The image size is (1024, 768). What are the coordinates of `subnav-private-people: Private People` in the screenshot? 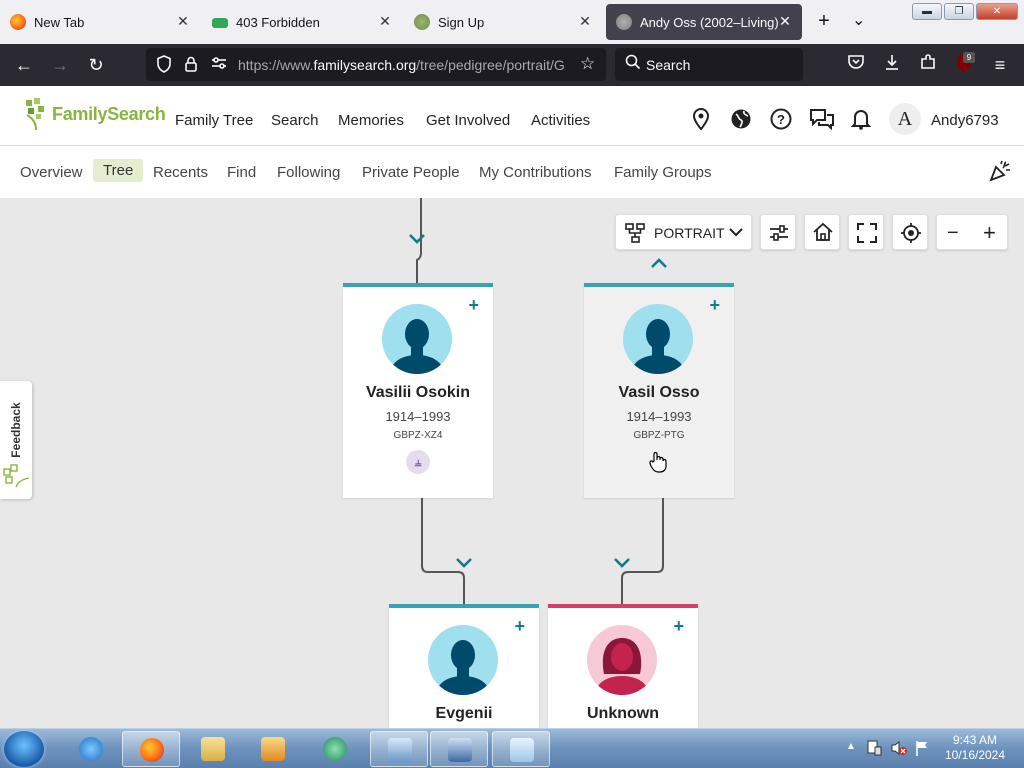 It's located at (411, 172).